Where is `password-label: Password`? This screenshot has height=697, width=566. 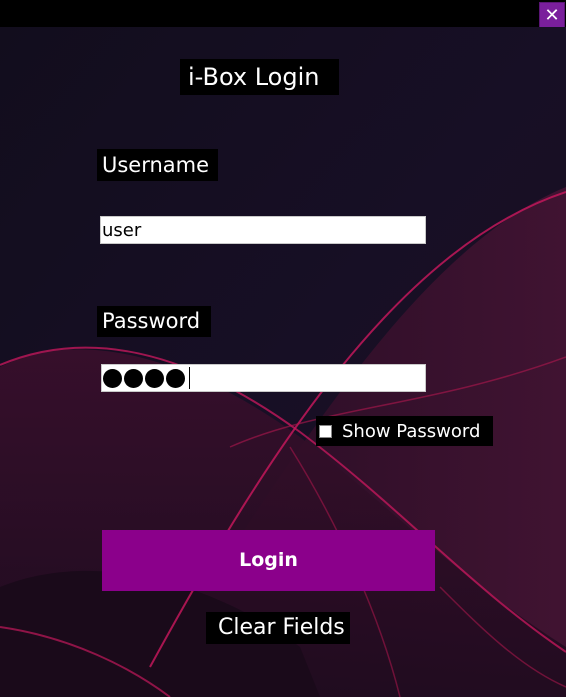
password-label: Password is located at coordinates (154, 321).